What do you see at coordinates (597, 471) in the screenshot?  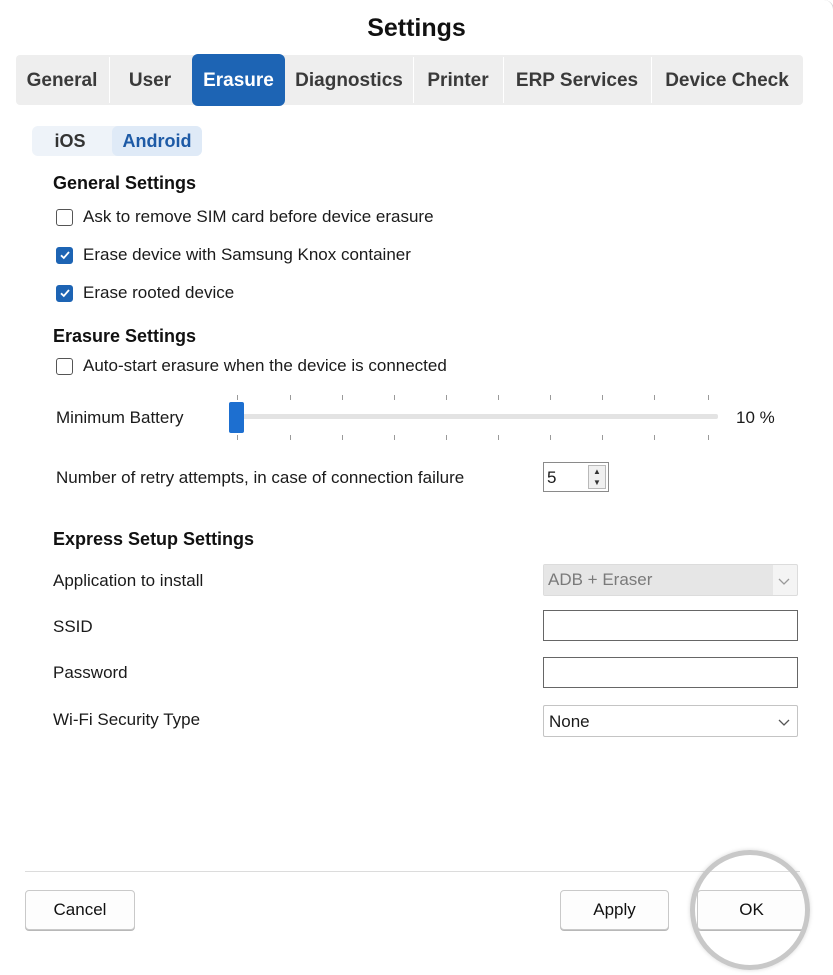 I see `stepper-up-icon: ▲` at bounding box center [597, 471].